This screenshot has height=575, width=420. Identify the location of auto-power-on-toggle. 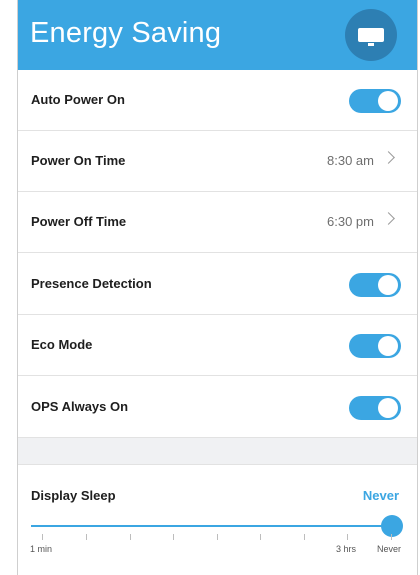
(375, 101).